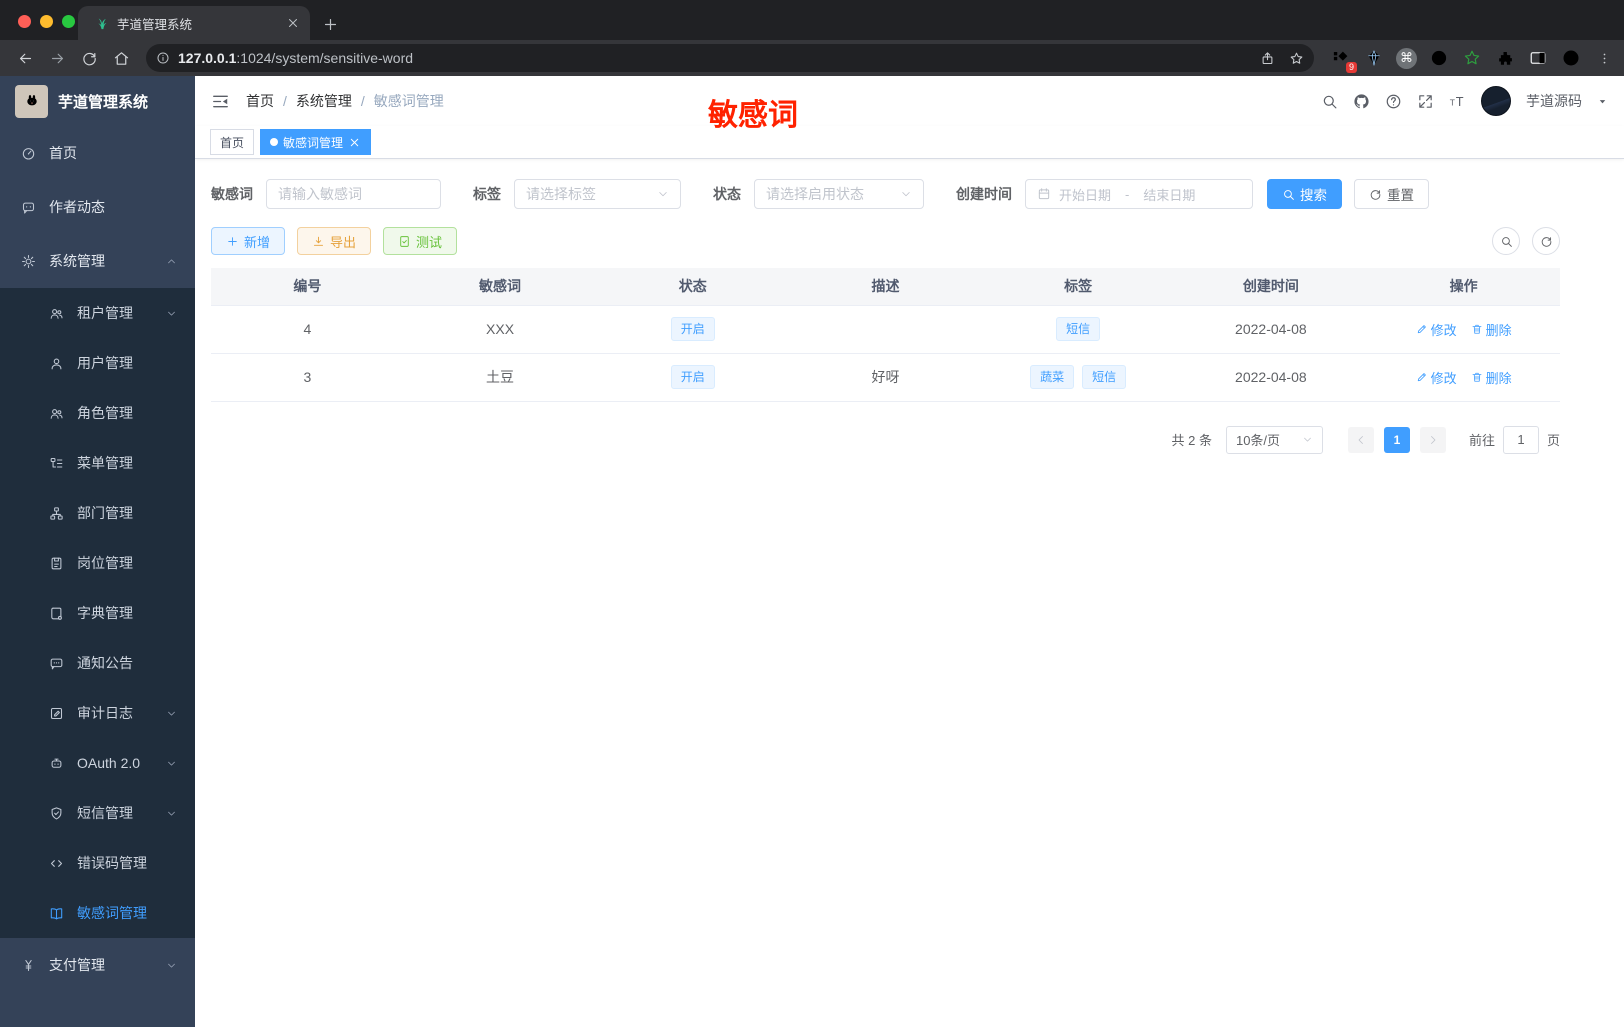  What do you see at coordinates (97, 513) in the screenshot?
I see `sidebar-item-部门管理: 部门管理` at bounding box center [97, 513].